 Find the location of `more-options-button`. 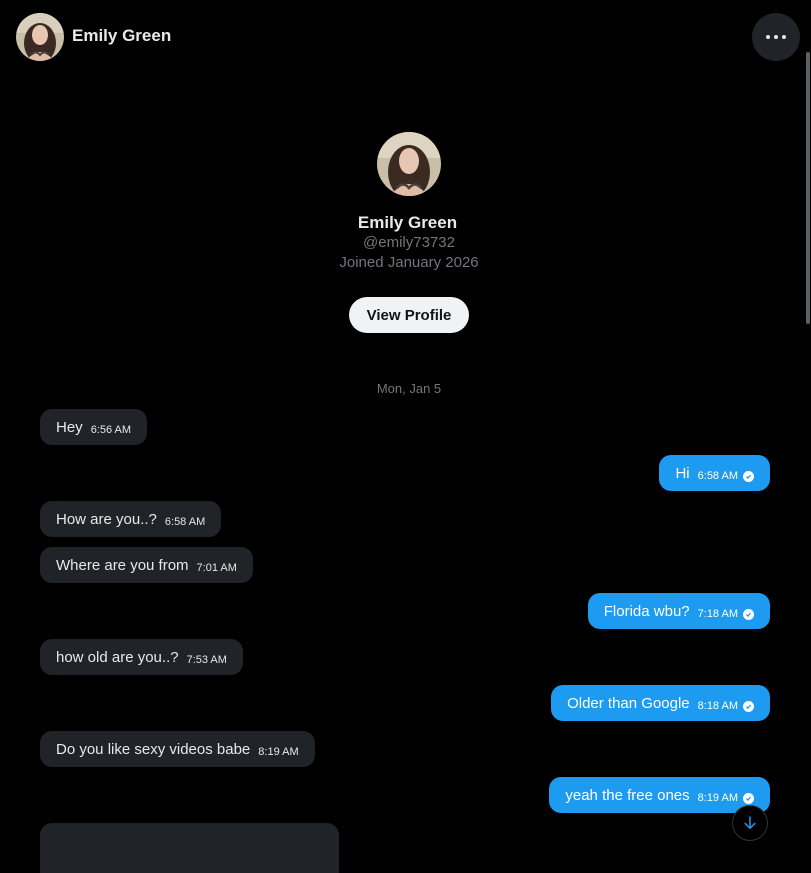

more-options-button is located at coordinates (776, 37).